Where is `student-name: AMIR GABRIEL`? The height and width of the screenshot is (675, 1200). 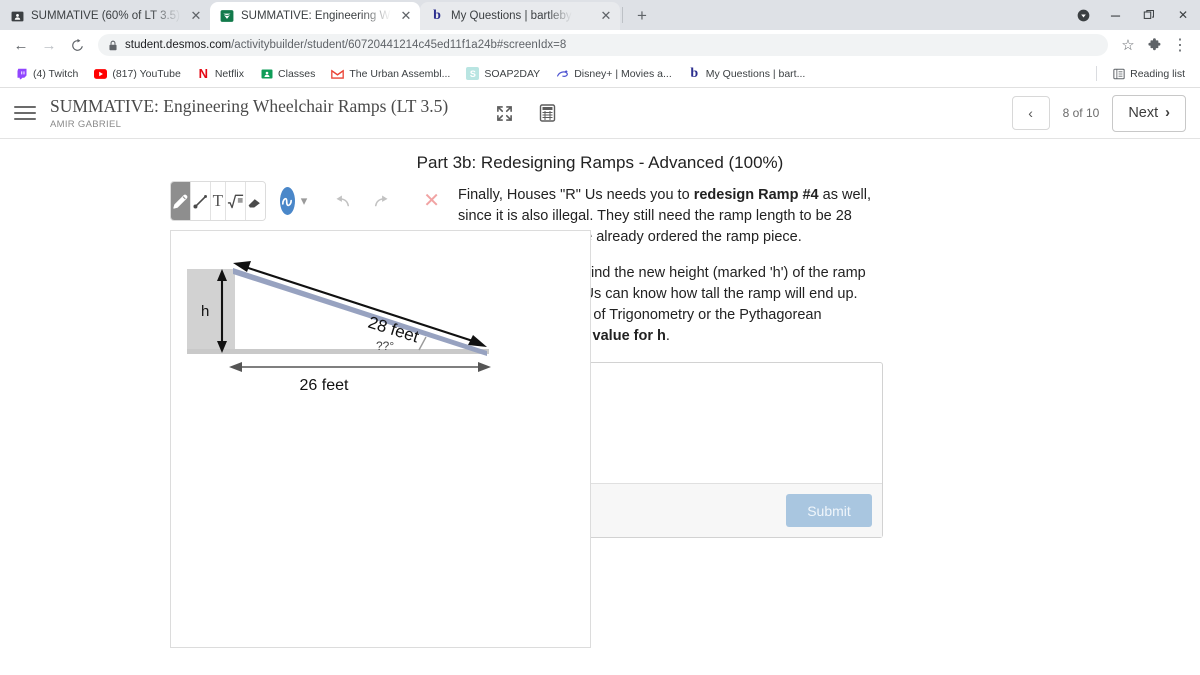 student-name: AMIR GABRIEL is located at coordinates (86, 124).